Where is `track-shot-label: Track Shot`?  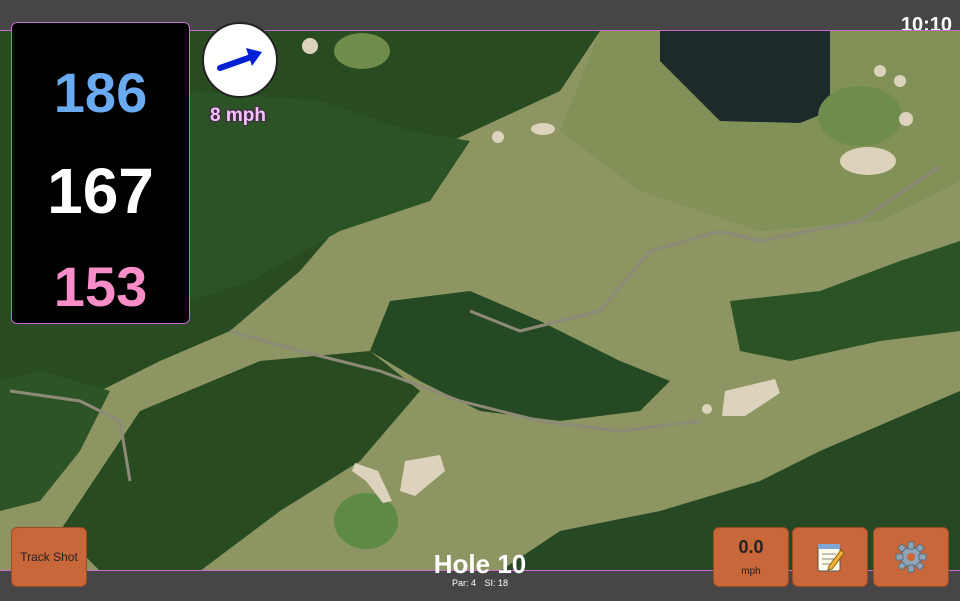 track-shot-label: Track Shot is located at coordinates (49, 557).